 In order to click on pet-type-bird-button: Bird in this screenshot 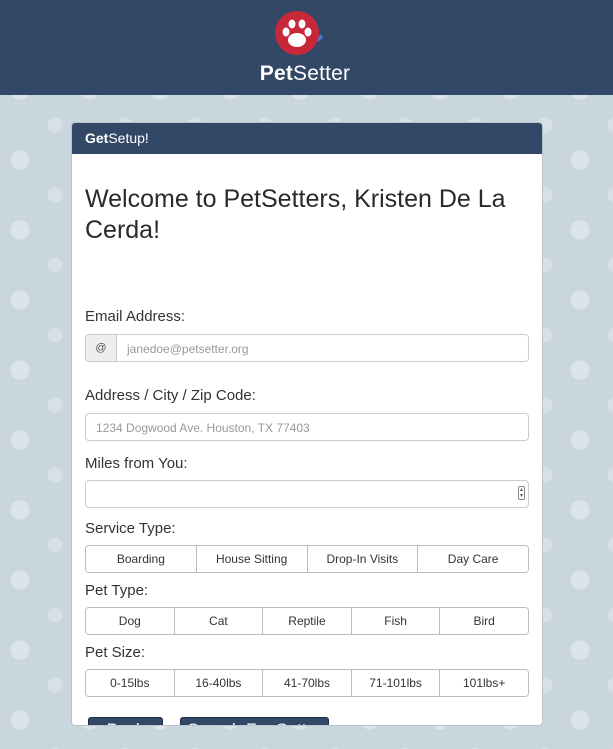, I will do `click(484, 621)`.